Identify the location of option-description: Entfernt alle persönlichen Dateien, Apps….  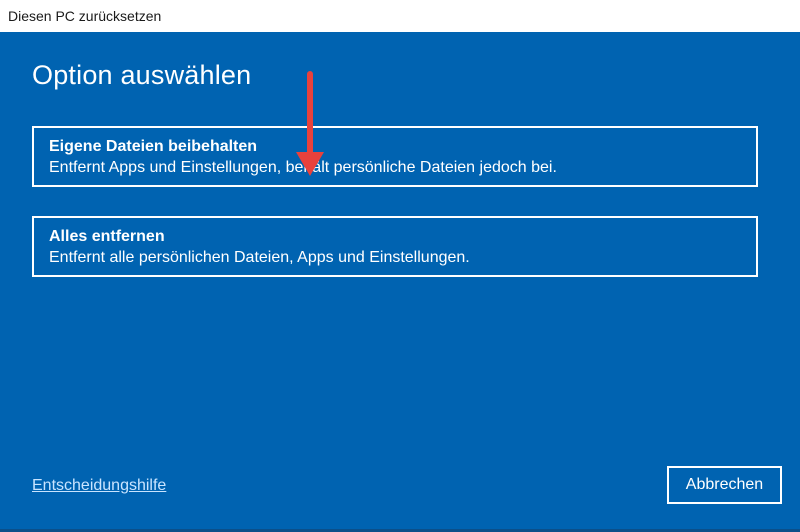
(259, 257).